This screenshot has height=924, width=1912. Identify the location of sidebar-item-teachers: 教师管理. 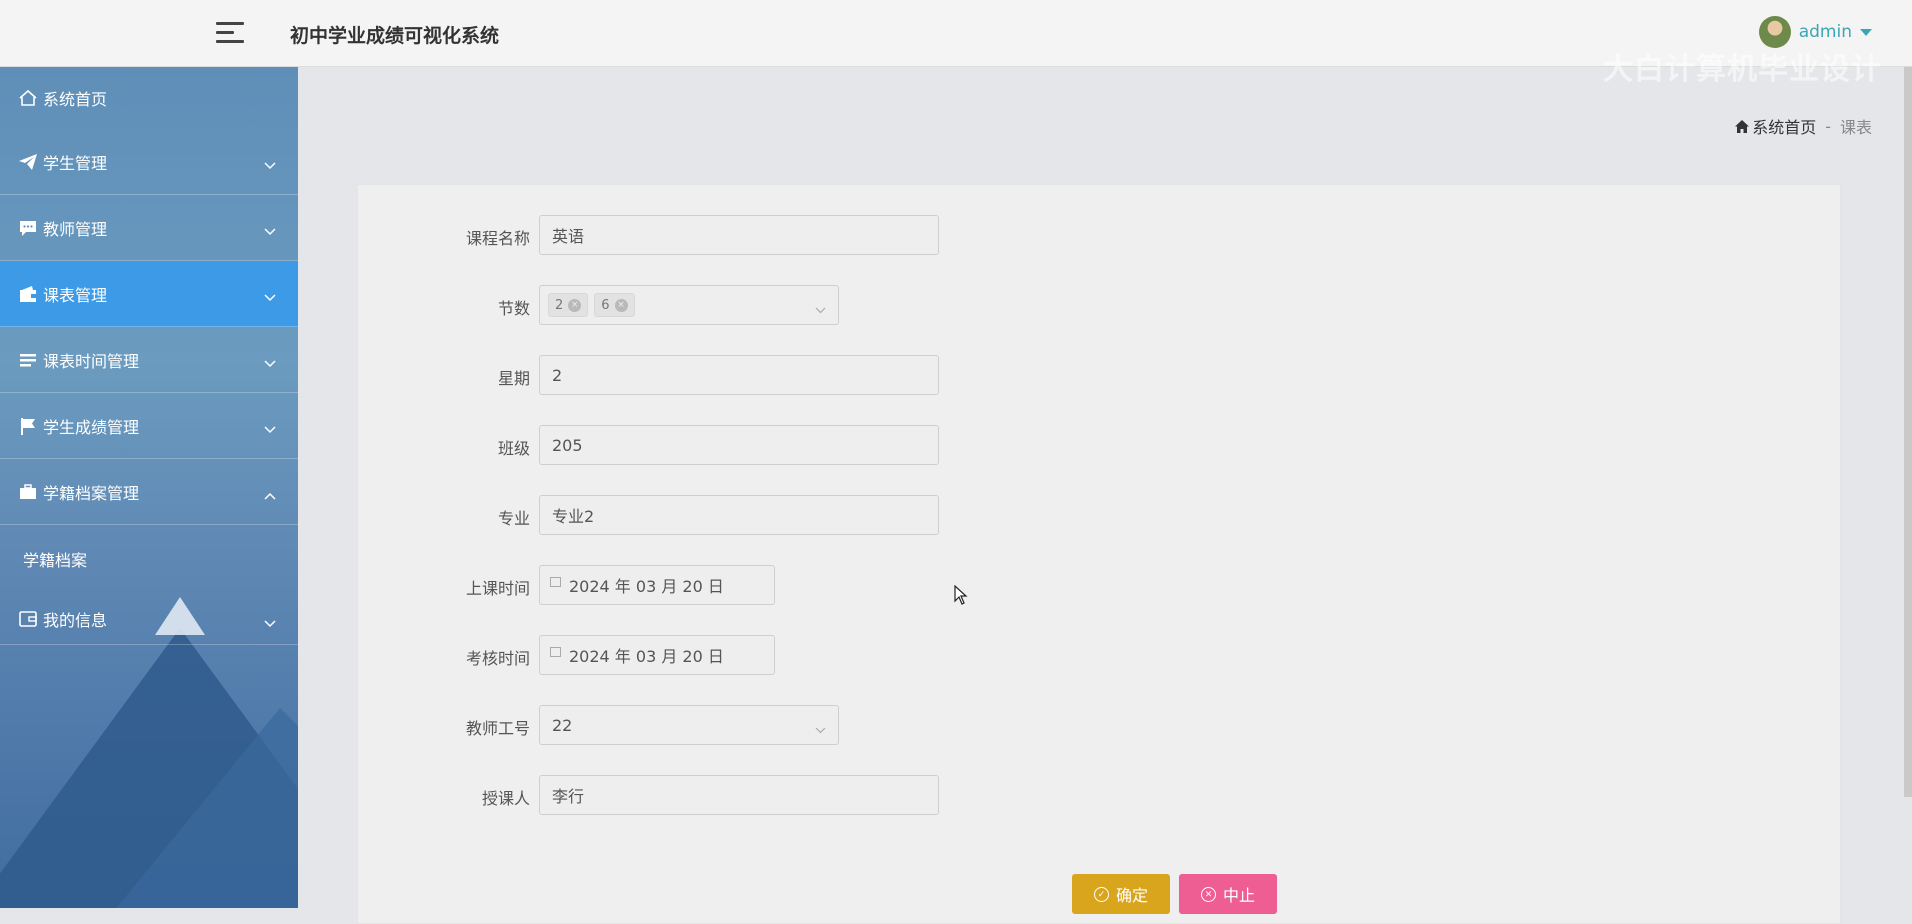
(149, 228).